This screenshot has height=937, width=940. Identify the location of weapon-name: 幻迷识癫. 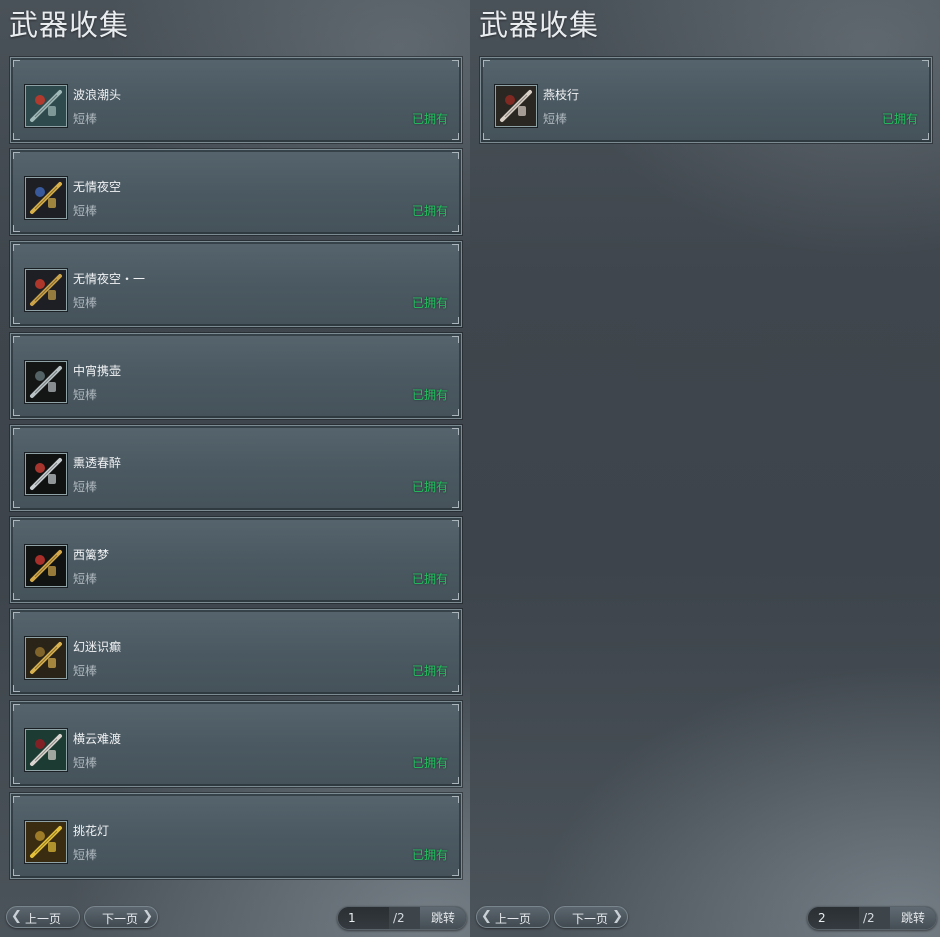
(97, 647).